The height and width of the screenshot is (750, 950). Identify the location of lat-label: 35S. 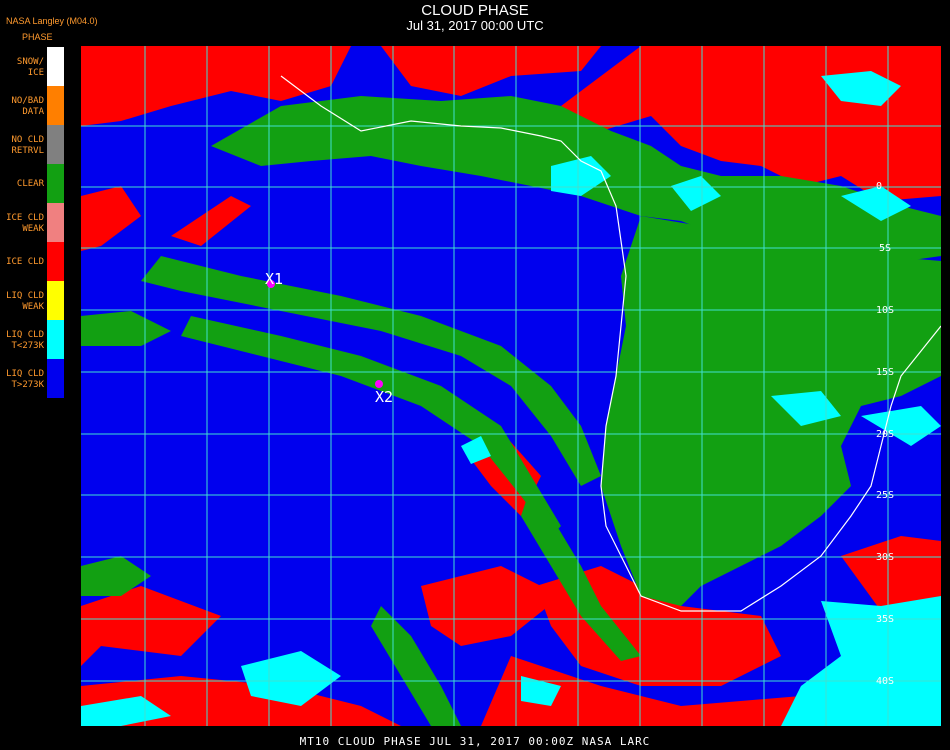
(885, 619).